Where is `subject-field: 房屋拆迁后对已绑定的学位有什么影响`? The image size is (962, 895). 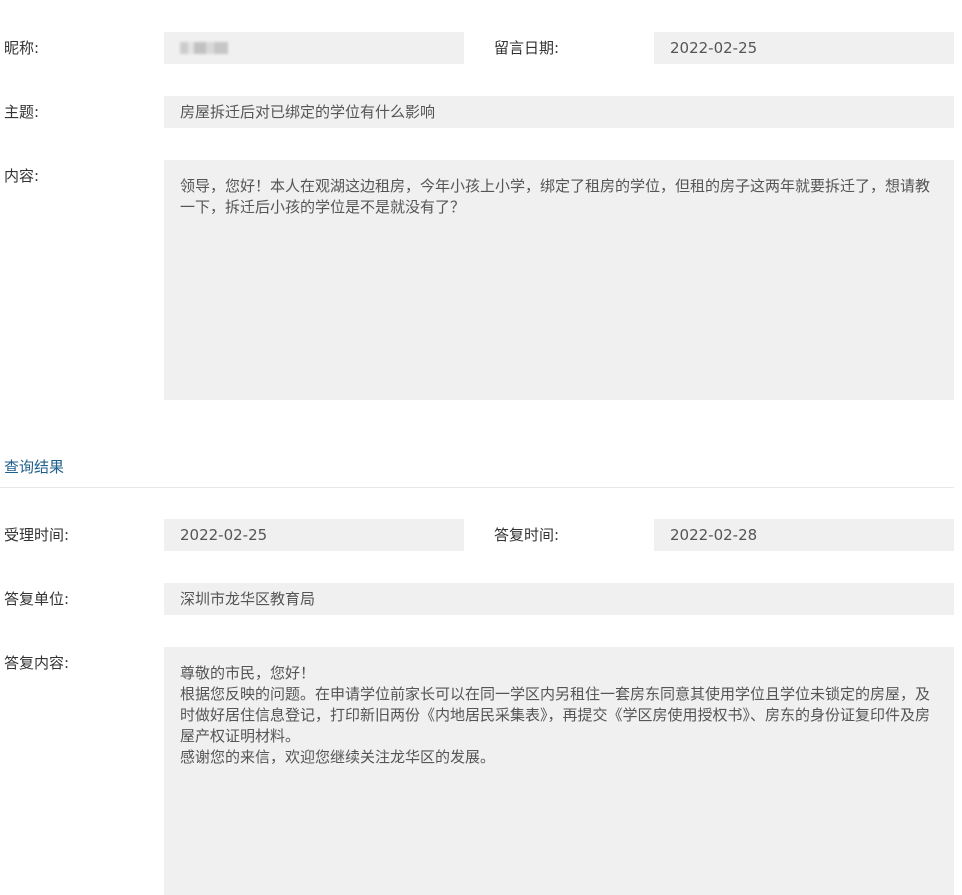 subject-field: 房屋拆迁后对已绑定的学位有什么影响 is located at coordinates (559, 112).